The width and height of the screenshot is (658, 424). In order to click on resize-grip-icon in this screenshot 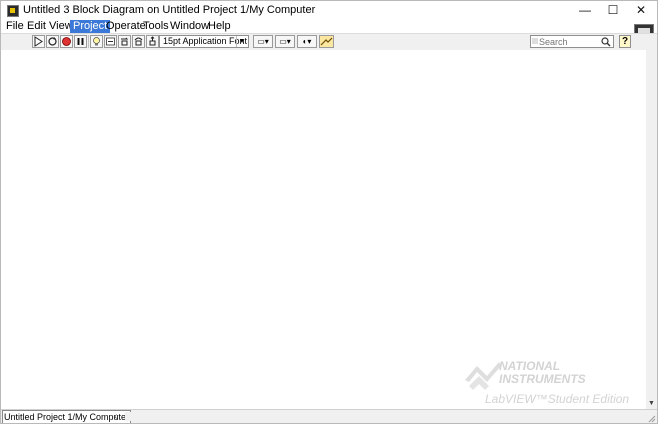, I will do `click(651, 418)`.